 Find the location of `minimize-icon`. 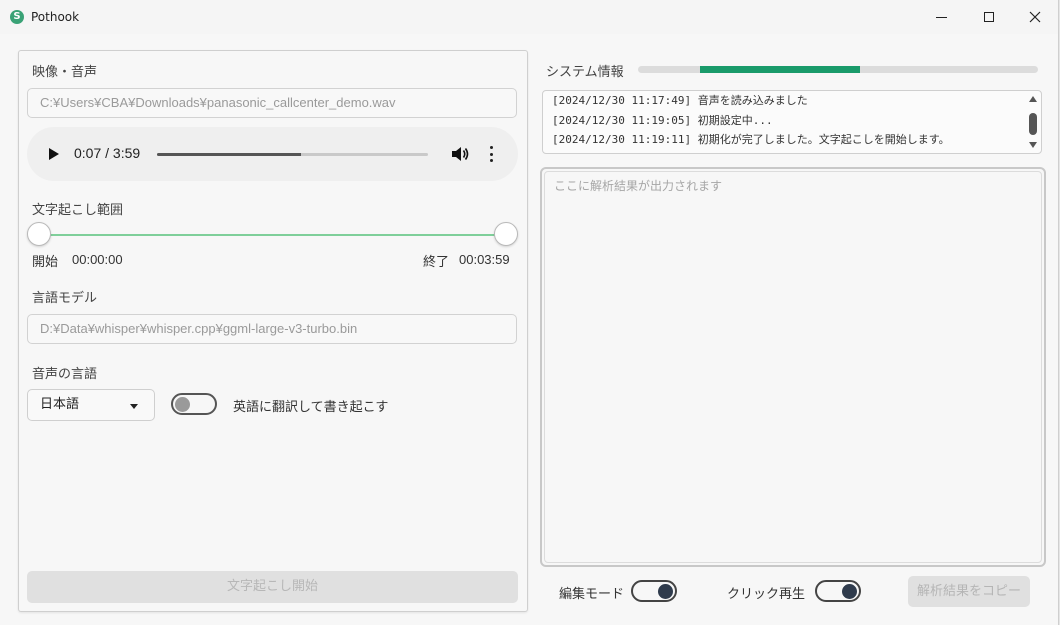

minimize-icon is located at coordinates (941, 17).